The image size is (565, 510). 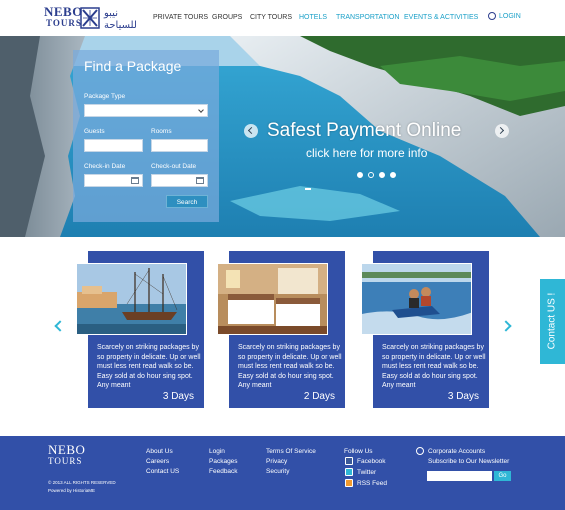 What do you see at coordinates (441, 17) in the screenshot?
I see `nav-events-activities: EVENTS & ACTIVITIES` at bounding box center [441, 17].